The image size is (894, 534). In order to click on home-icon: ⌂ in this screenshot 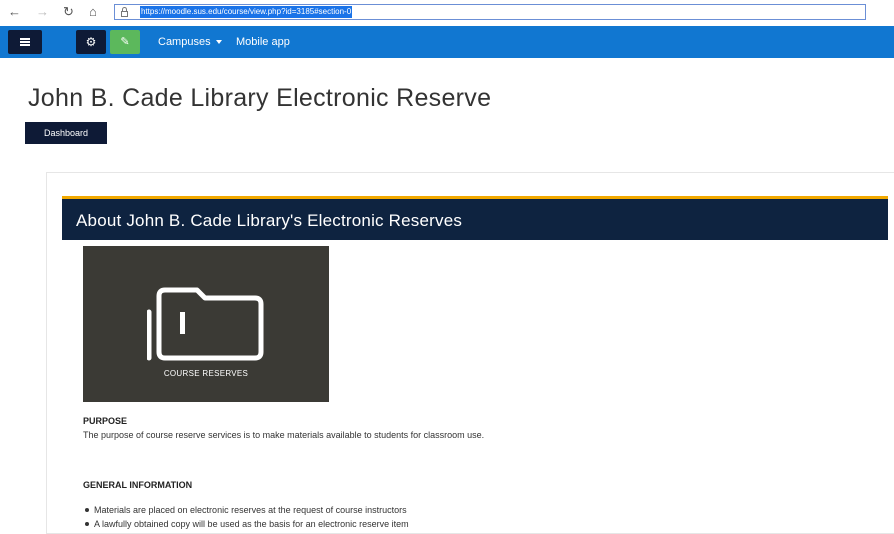, I will do `click(93, 12)`.